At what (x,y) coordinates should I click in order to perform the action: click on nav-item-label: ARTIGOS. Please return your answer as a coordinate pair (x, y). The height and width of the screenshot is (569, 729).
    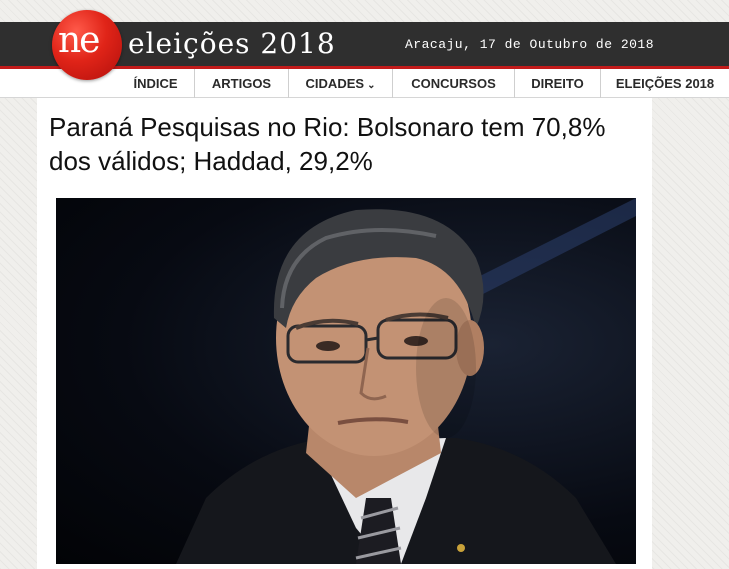
    Looking at the image, I should click on (241, 83).